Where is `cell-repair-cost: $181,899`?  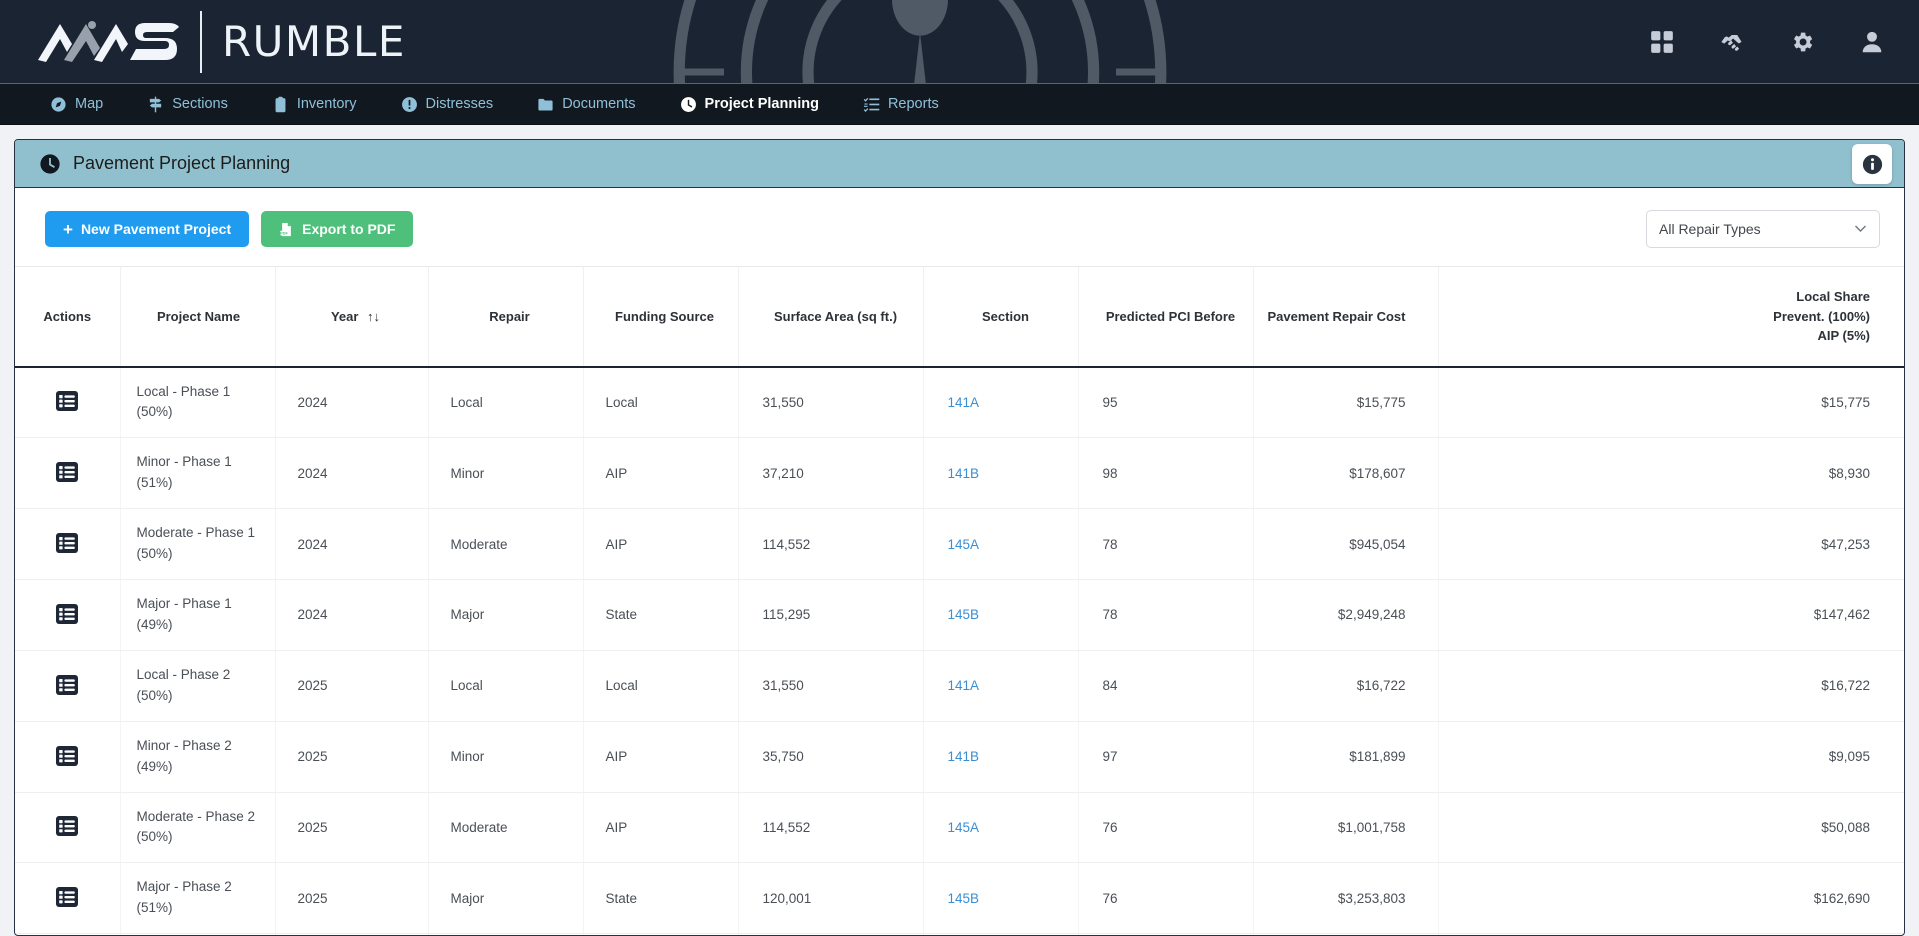 cell-repair-cost: $181,899 is located at coordinates (1346, 757).